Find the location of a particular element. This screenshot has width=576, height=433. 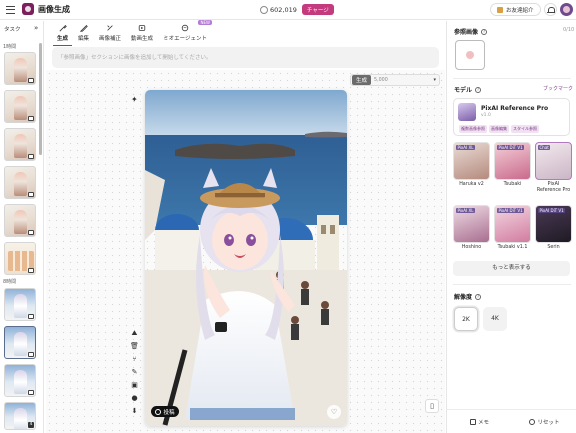

tab-enhance: 画像補正 is located at coordinates (110, 34).